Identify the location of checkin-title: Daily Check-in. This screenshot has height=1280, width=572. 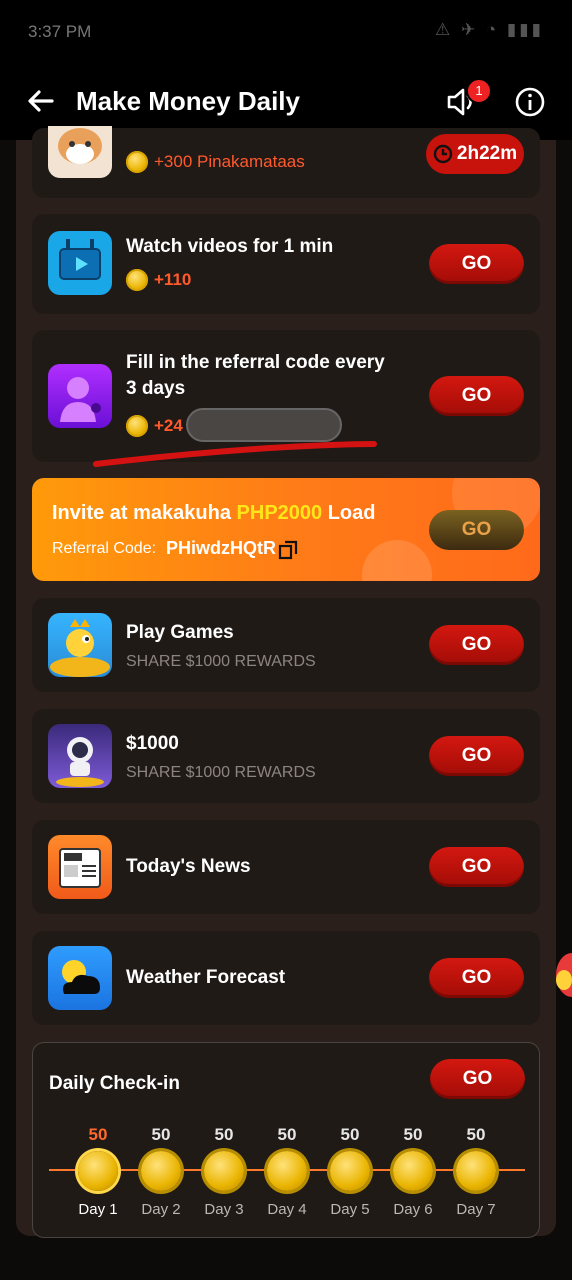
(114, 1083).